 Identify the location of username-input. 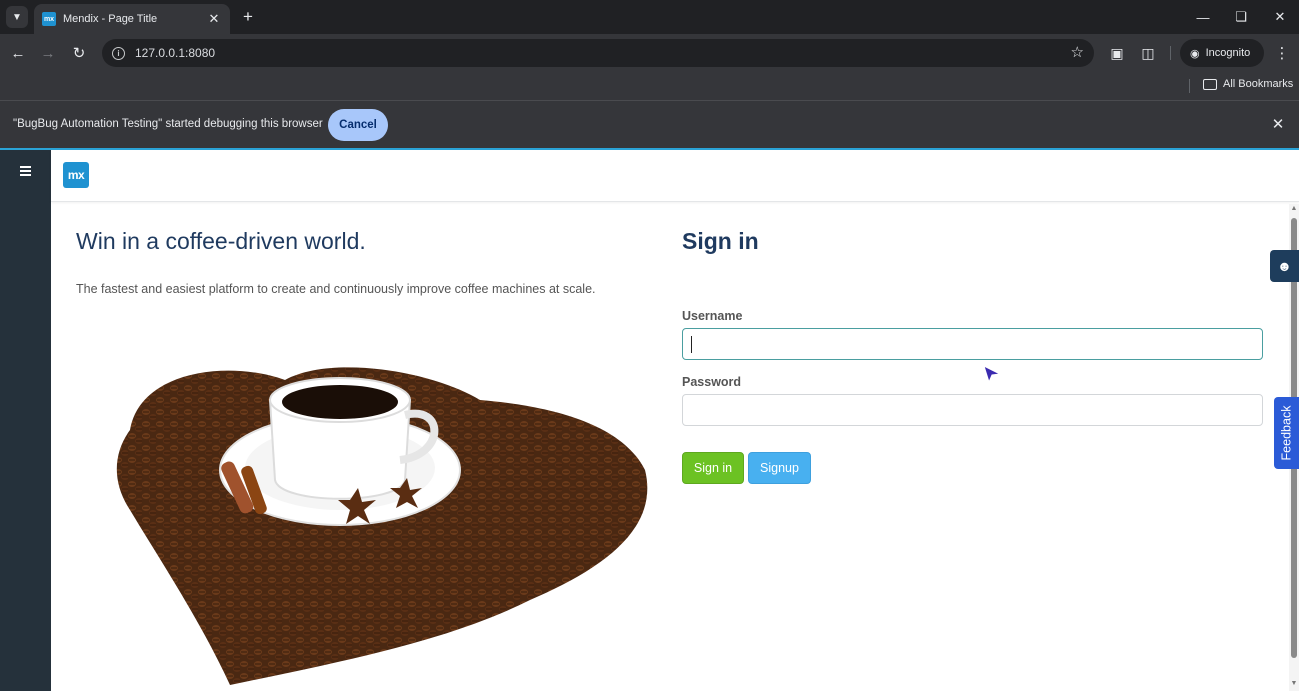
(972, 344).